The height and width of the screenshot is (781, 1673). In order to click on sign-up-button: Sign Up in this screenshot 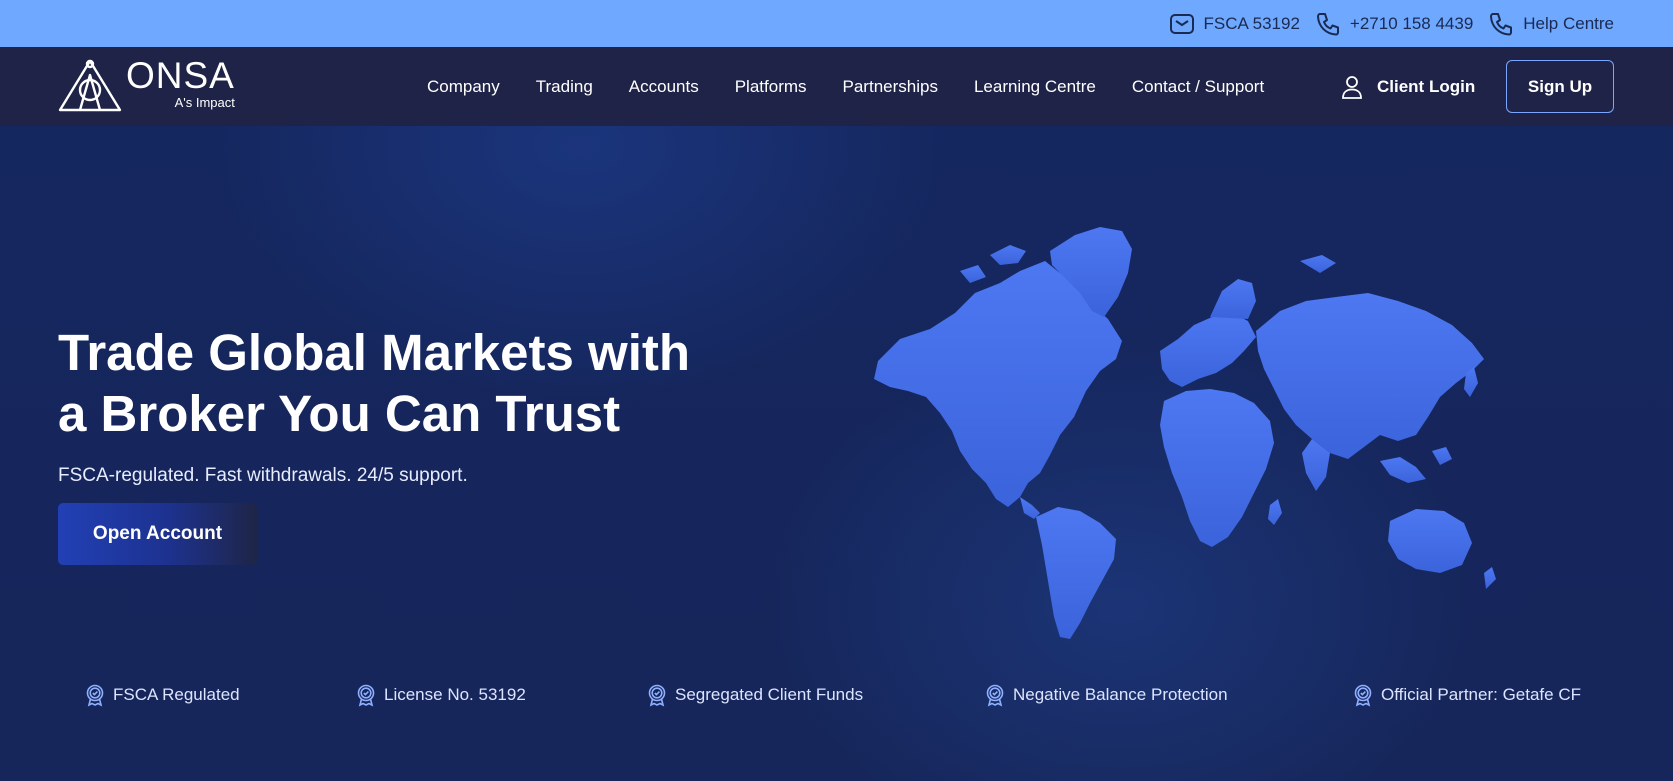, I will do `click(1560, 86)`.